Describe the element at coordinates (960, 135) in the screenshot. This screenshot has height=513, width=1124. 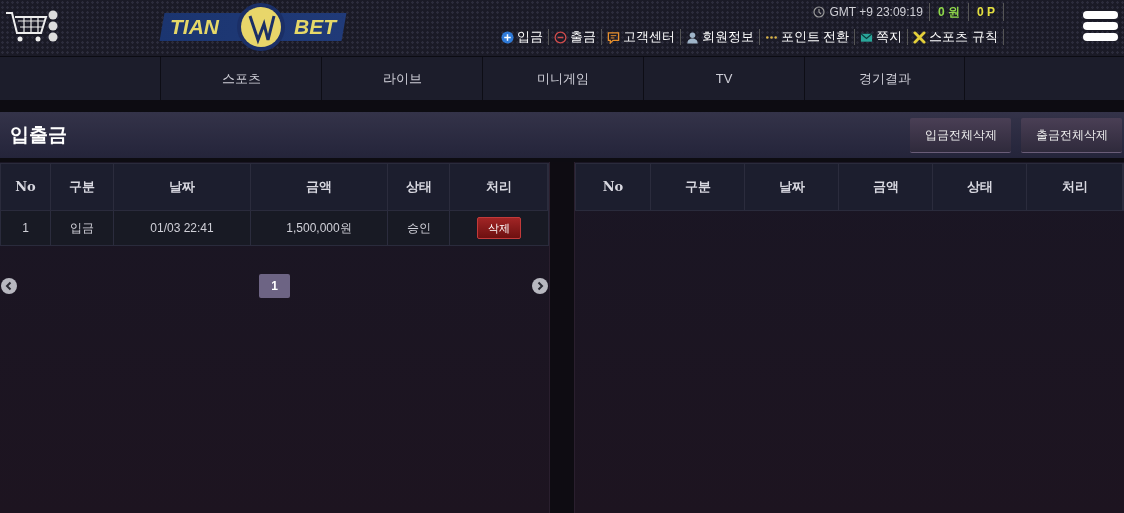
I see `delete-all-button: 입금전체삭제` at that location.